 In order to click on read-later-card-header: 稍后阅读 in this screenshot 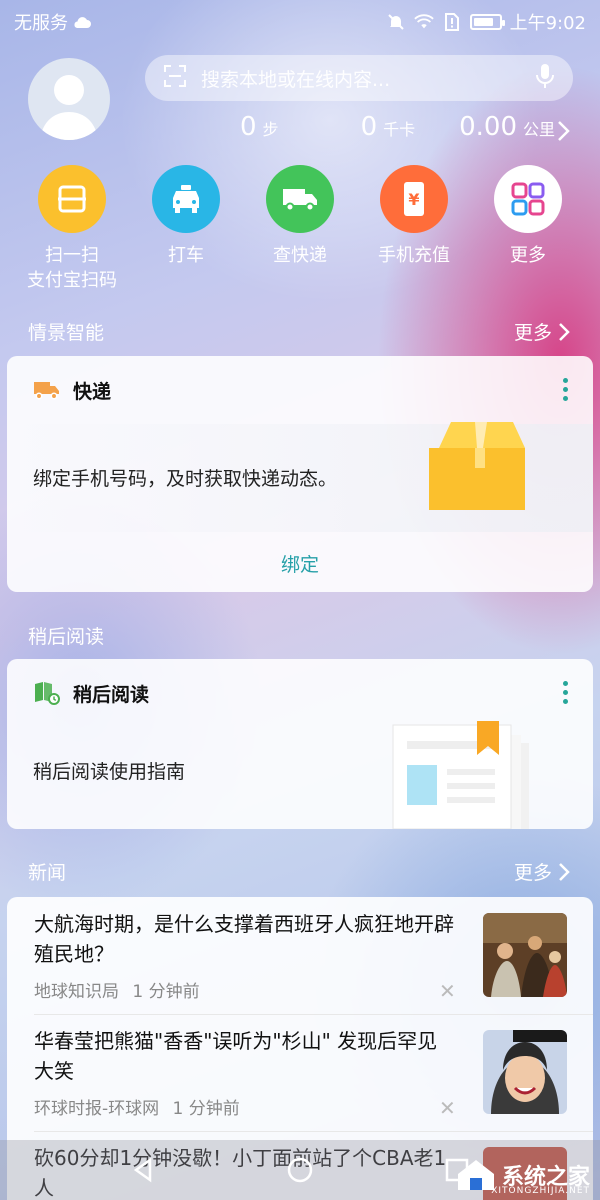, I will do `click(300, 693)`.